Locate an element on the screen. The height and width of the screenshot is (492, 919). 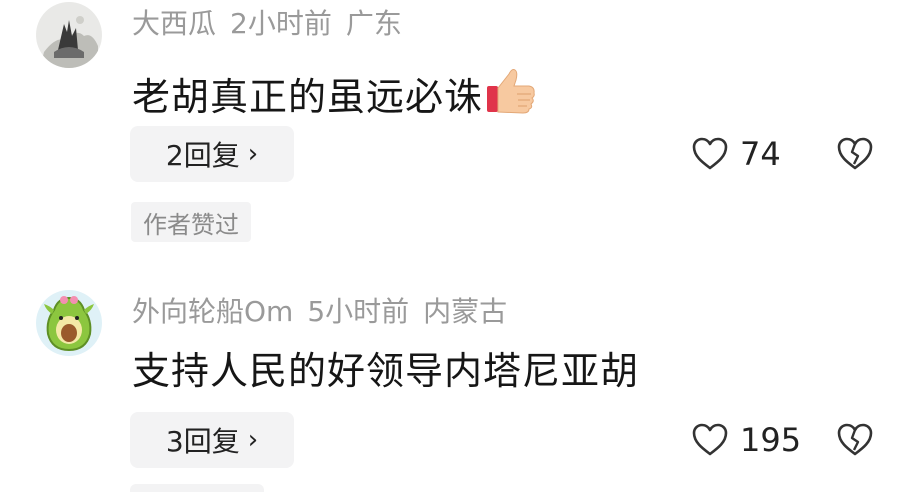
author-liked-badge: 作者赞过 is located at coordinates (191, 222).